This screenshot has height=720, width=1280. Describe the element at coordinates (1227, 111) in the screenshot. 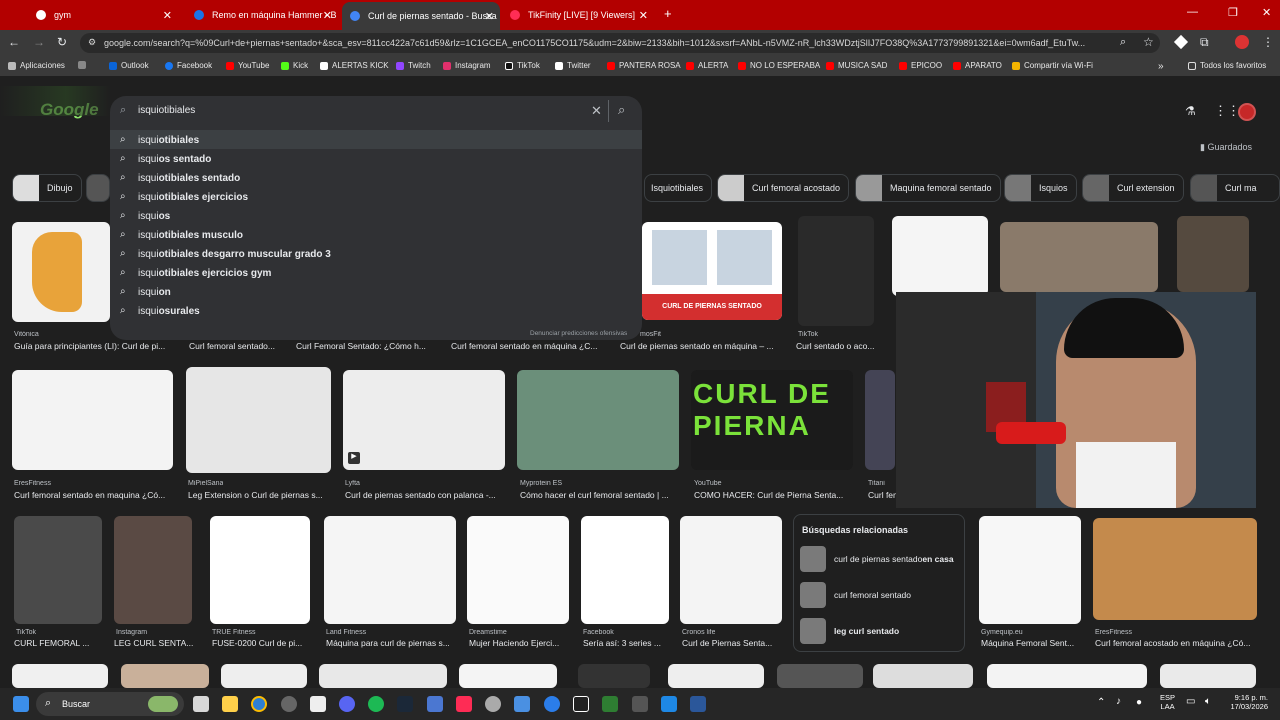

I see `apps-grid-icon: ⋮⋮` at that location.